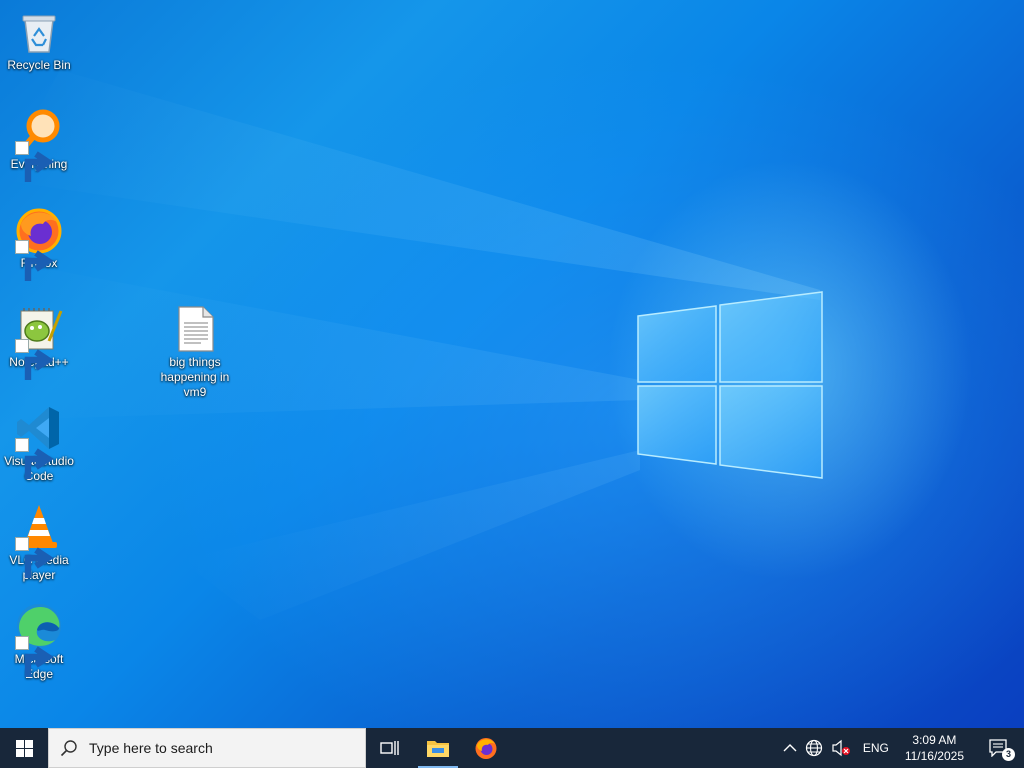 This screenshot has width=1024, height=768. I want to click on desktop-icon-vscode: Visual Studio Code, so click(39, 444).